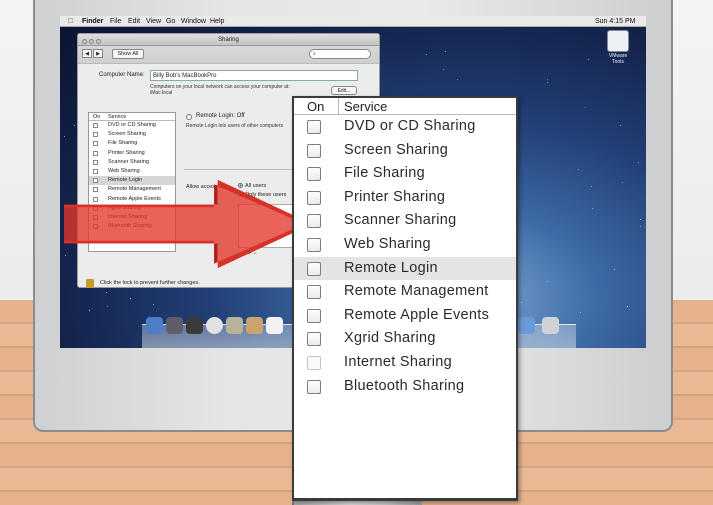 This screenshot has height=505, width=713. I want to click on menu-clock: Sun 4:15 PM, so click(615, 21).